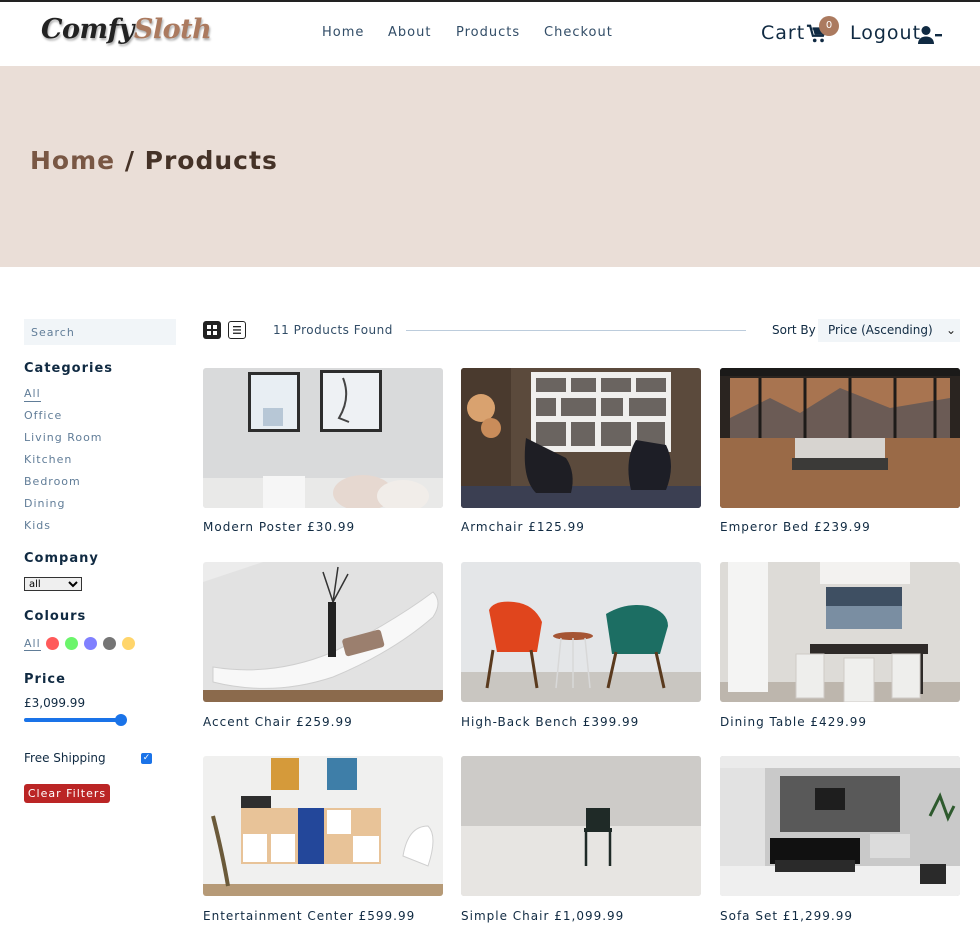 Image resolution: width=980 pixels, height=938 pixels. I want to click on emperor-bed-photo, so click(840, 438).